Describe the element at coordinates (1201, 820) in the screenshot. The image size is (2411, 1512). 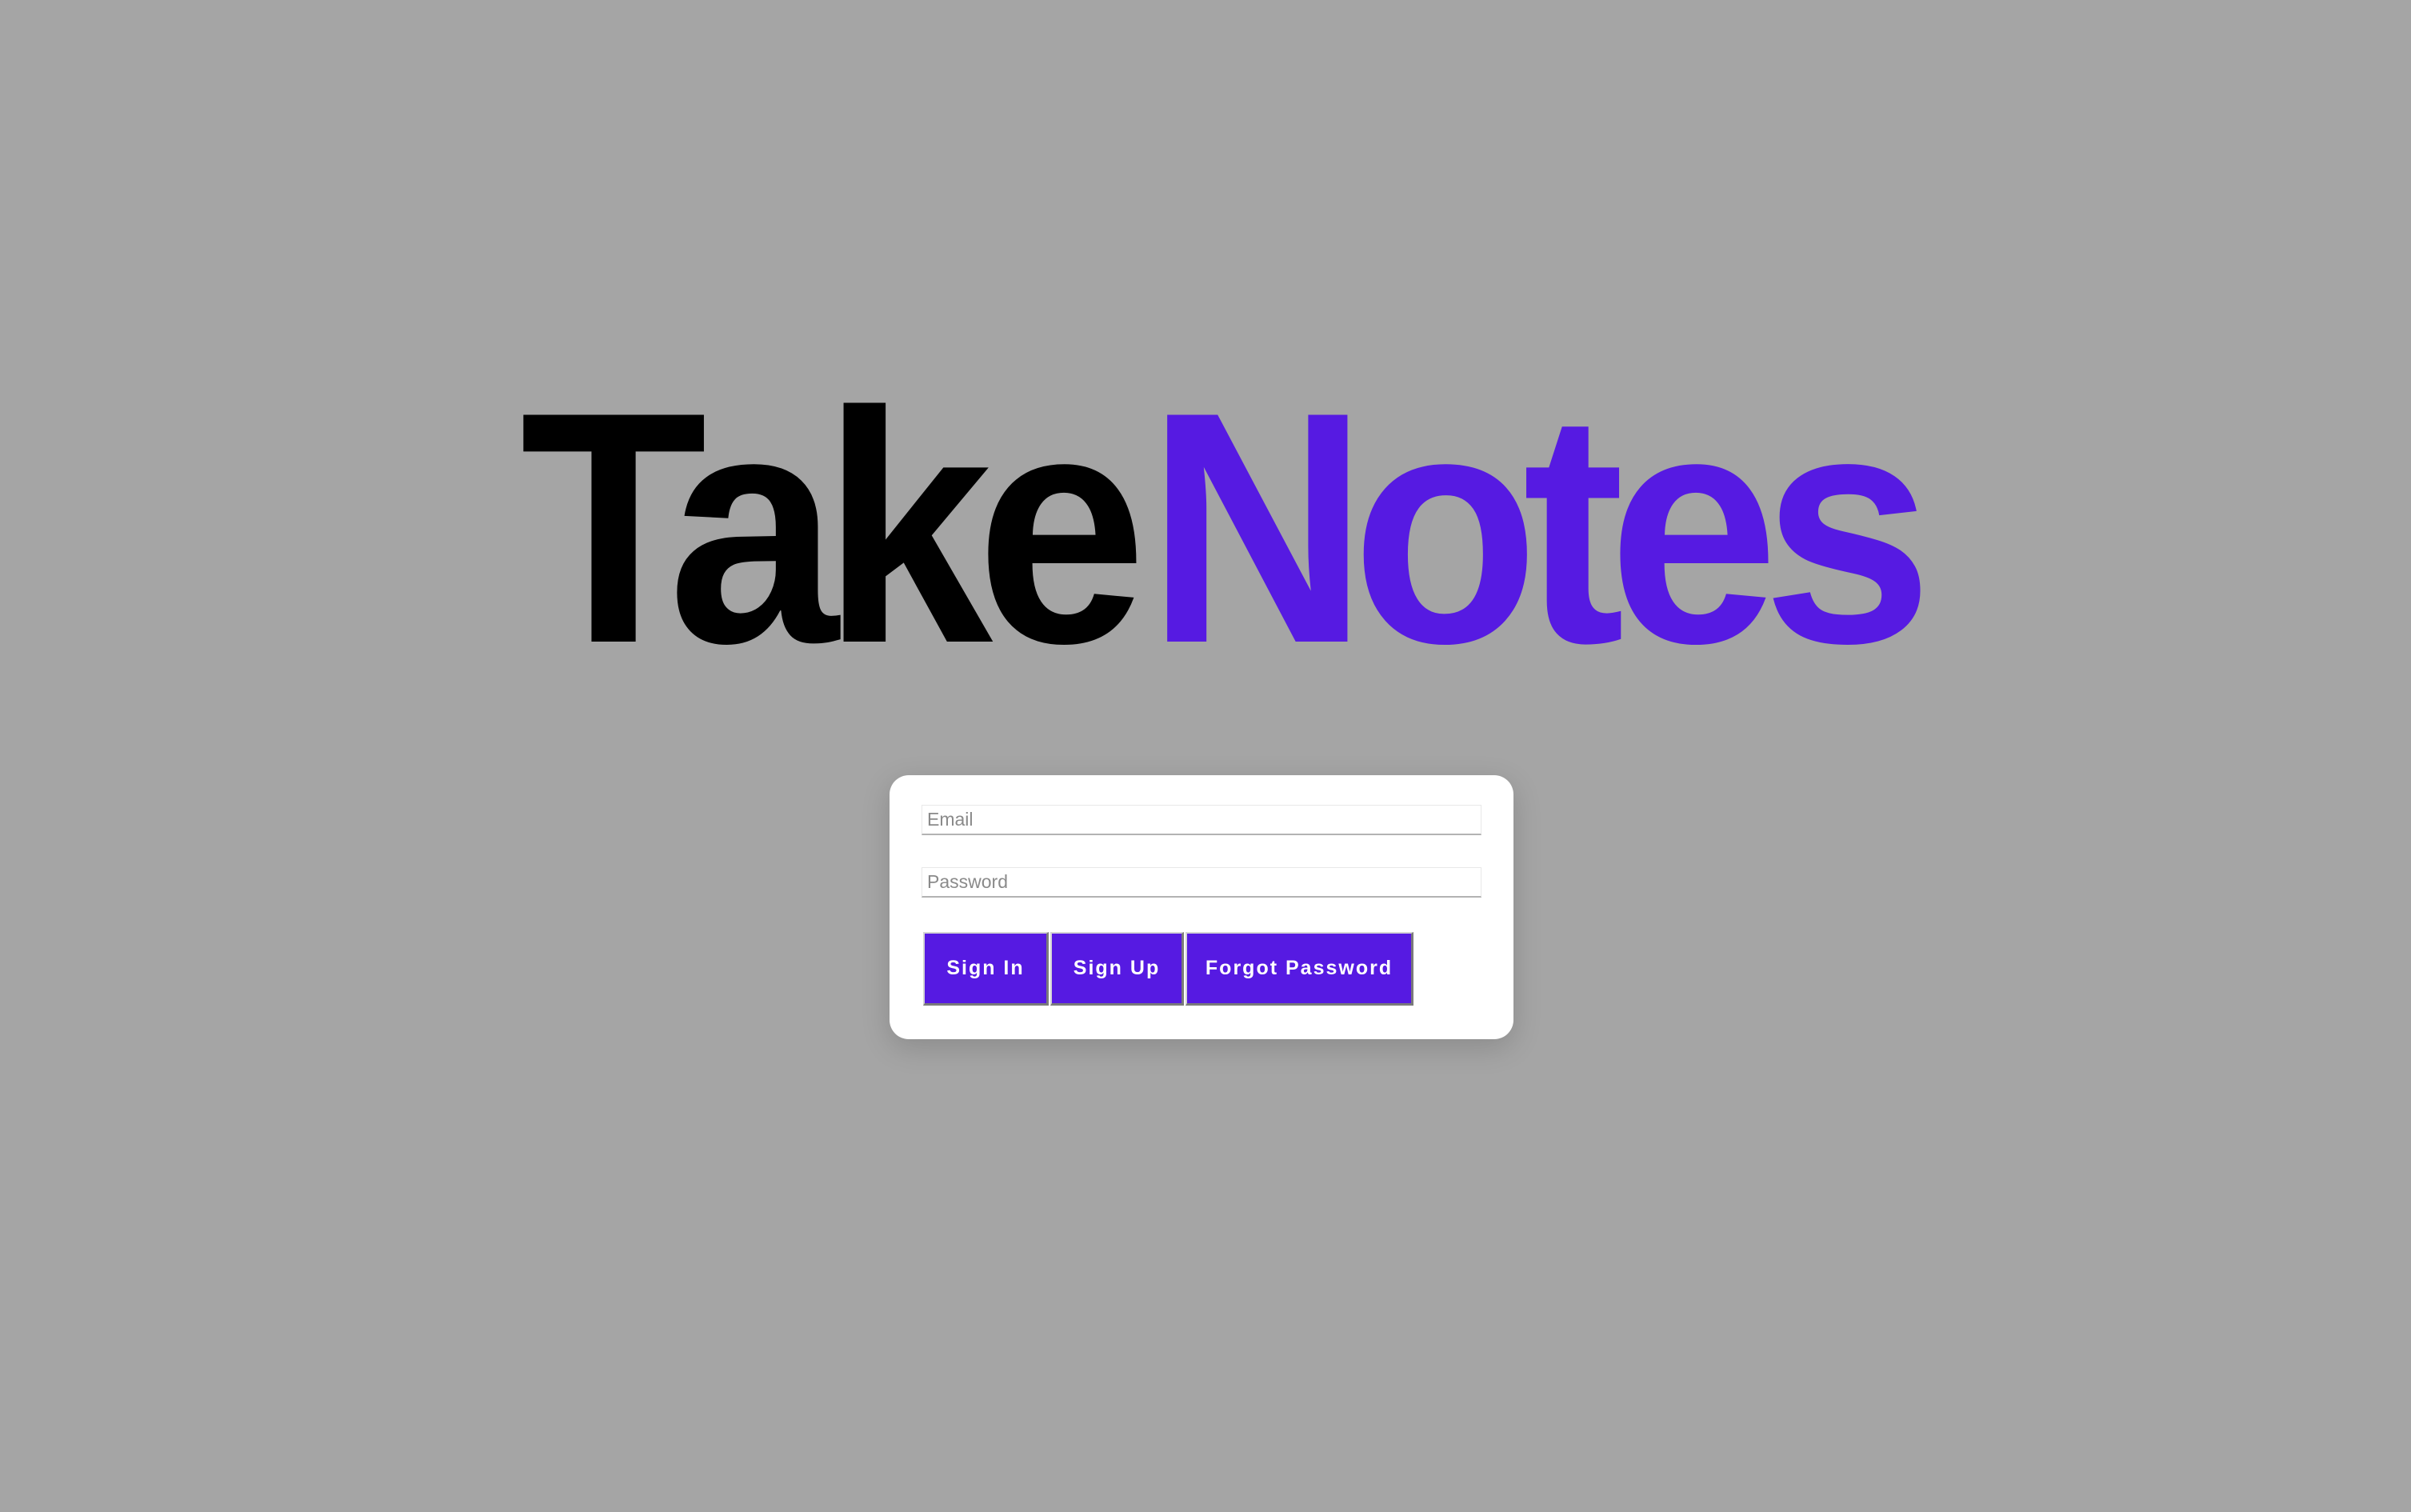
I see `email-field` at that location.